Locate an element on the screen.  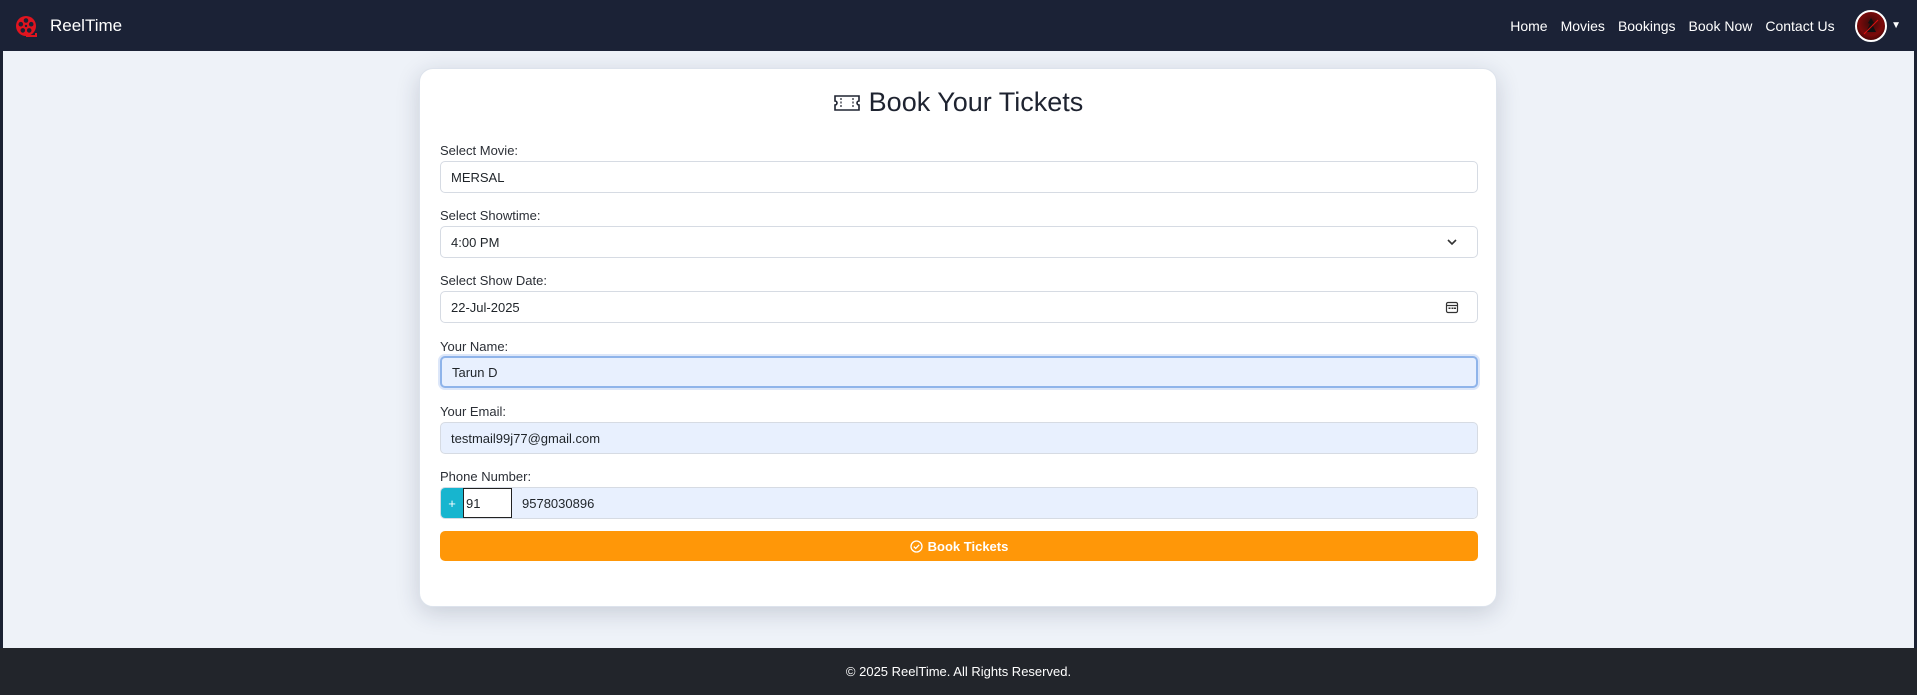
book-tickets-button: Book Tickets is located at coordinates (959, 546).